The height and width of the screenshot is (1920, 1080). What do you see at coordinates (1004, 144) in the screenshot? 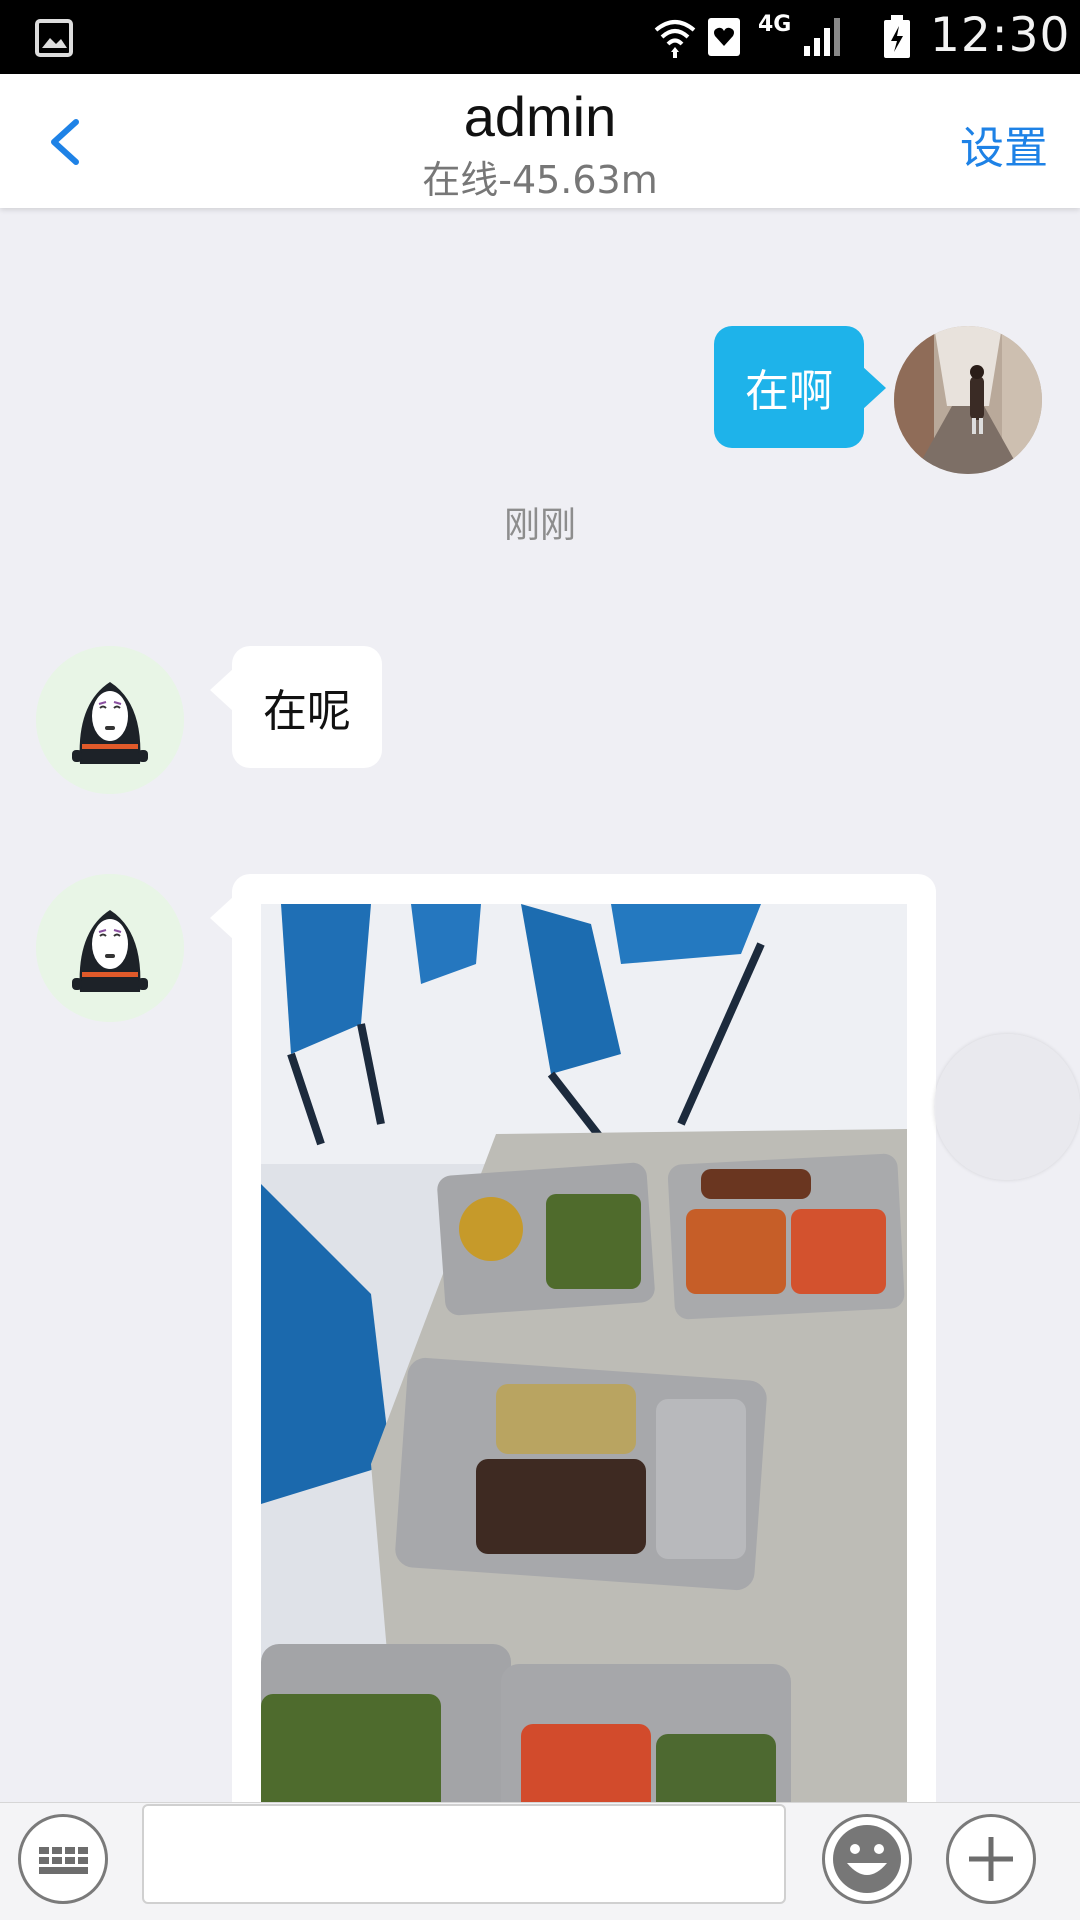
I see `settings-button: 设置` at bounding box center [1004, 144].